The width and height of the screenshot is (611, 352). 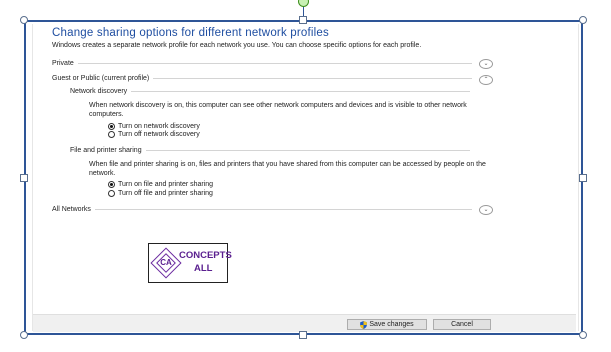 What do you see at coordinates (303, 20) in the screenshot?
I see `resize-handle-top` at bounding box center [303, 20].